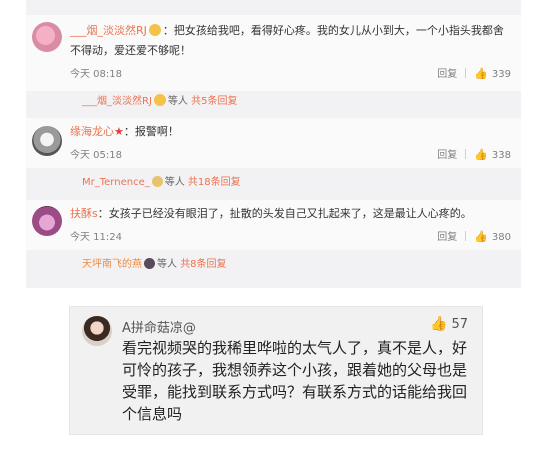  Describe the element at coordinates (84, 213) in the screenshot. I see `comment-username: 扶酥s` at that location.